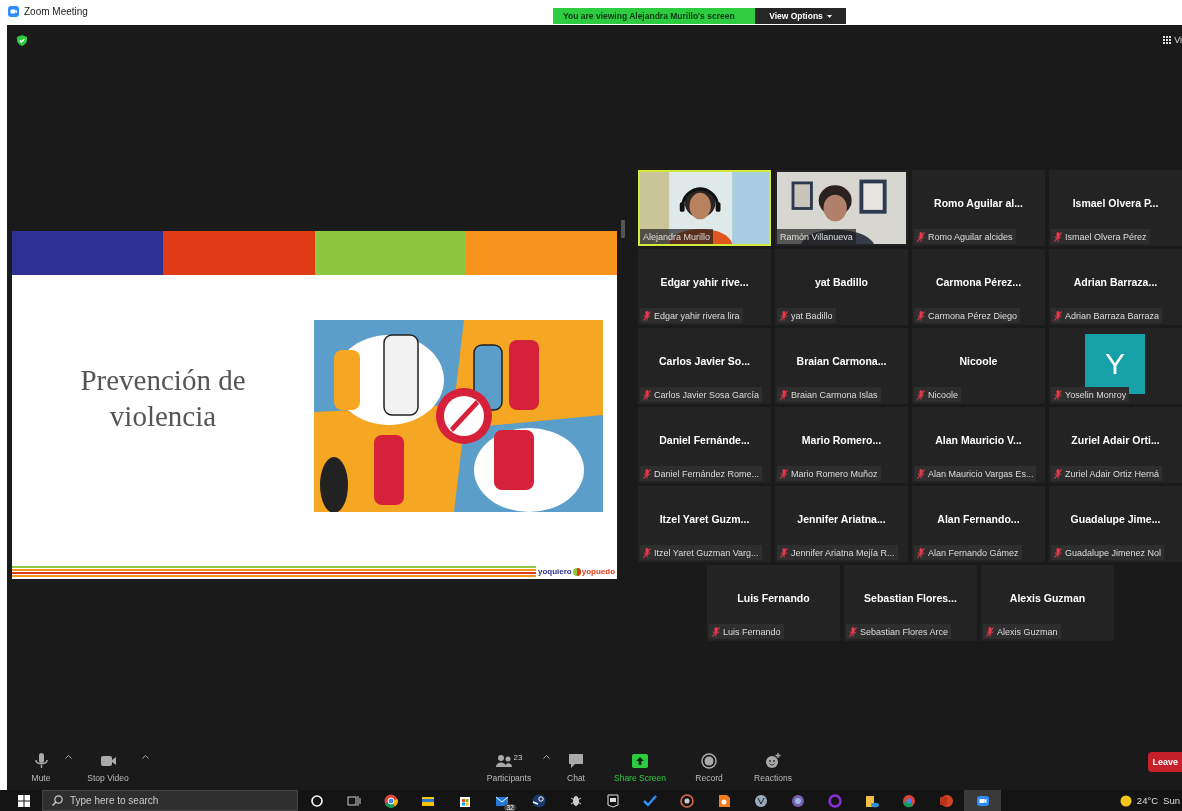 The image size is (1182, 811). Describe the element at coordinates (686, 800) in the screenshot. I see `disc-icon` at that location.